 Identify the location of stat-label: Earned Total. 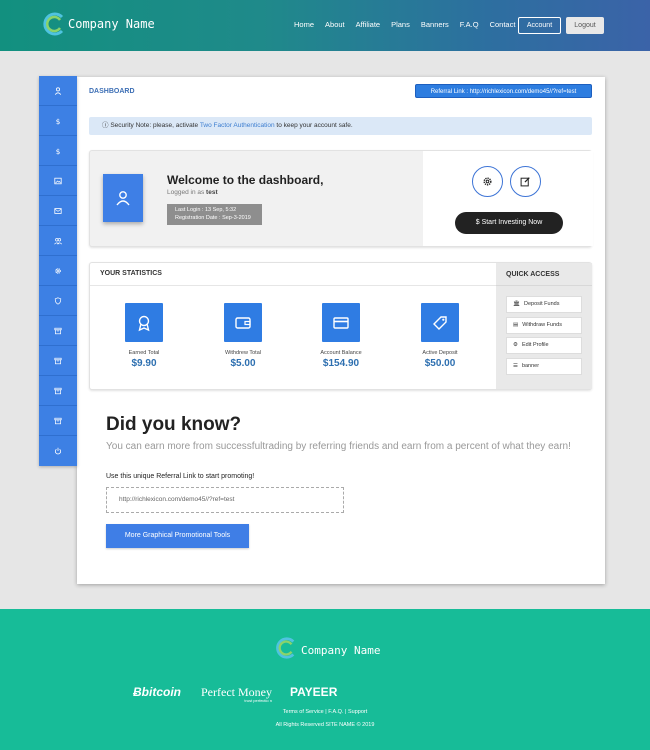
(144, 353).